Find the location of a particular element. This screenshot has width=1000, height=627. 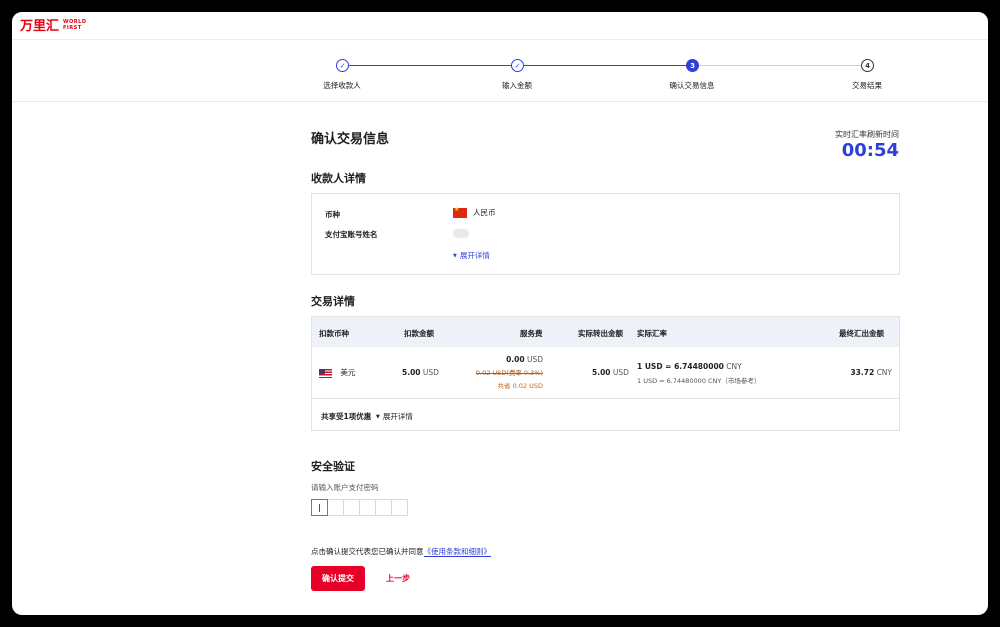

table-header: 扣款币种 扣款金额 服务费 实际转出金额 实际汇率 最终汇出金额 is located at coordinates (605, 332).